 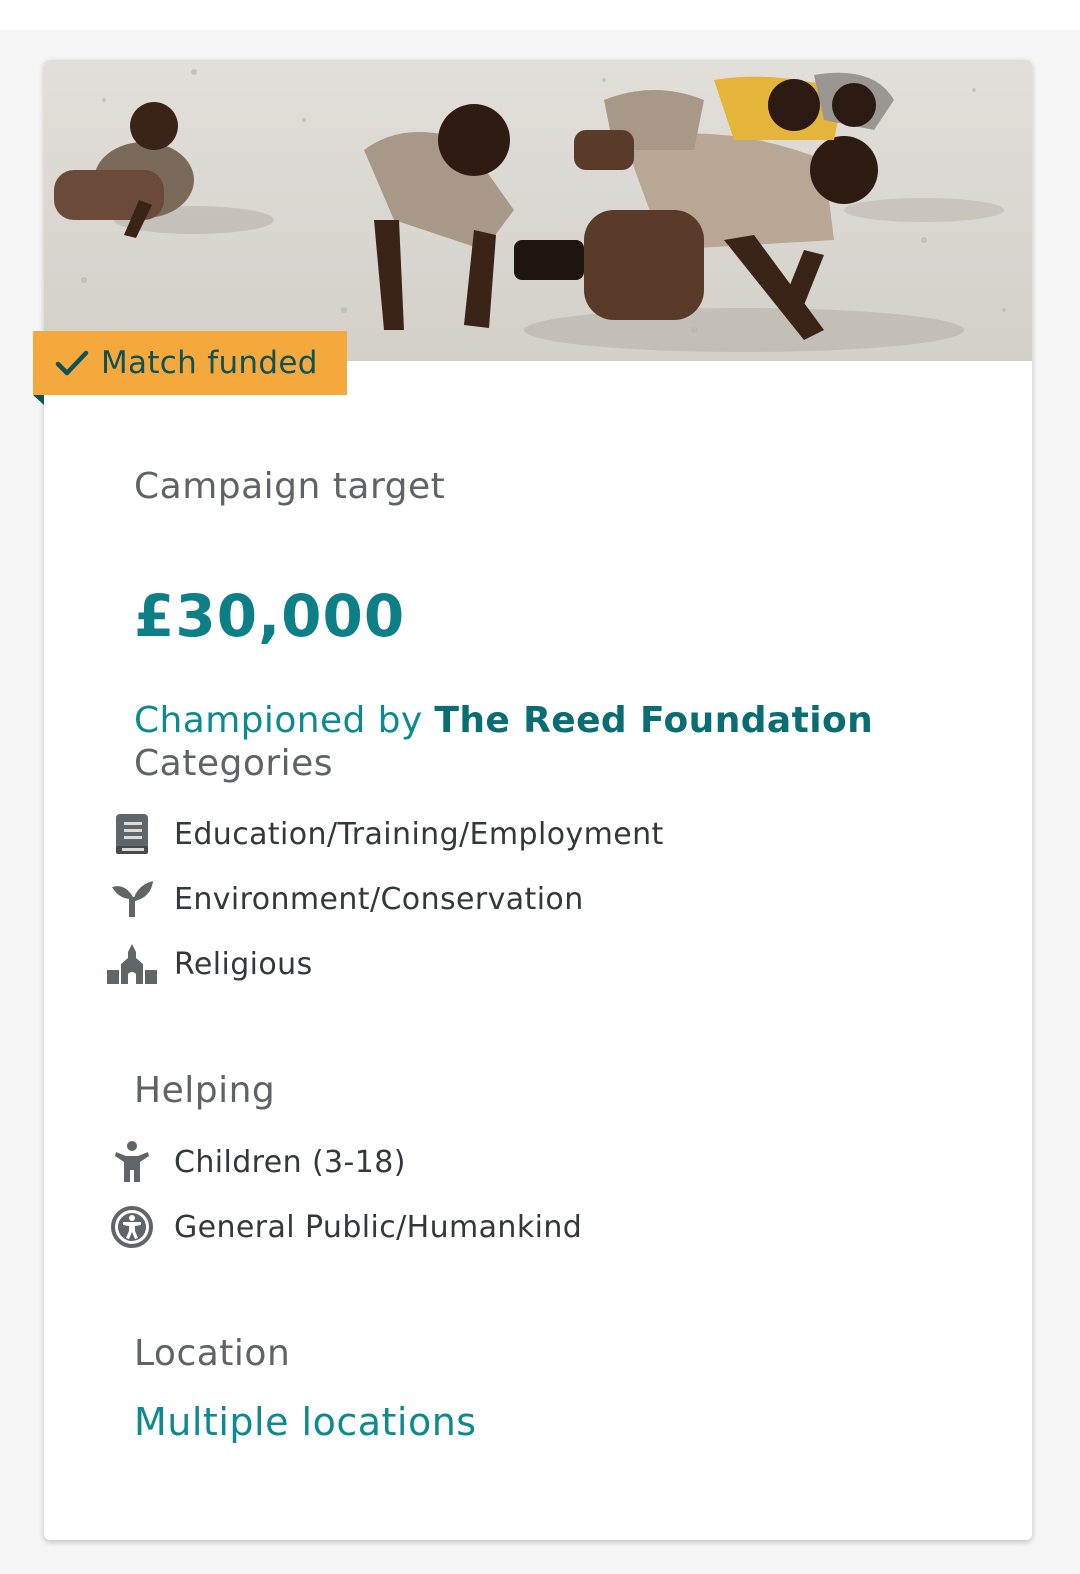 What do you see at coordinates (278, 720) in the screenshot?
I see `championed-by-prefix: Championed by` at bounding box center [278, 720].